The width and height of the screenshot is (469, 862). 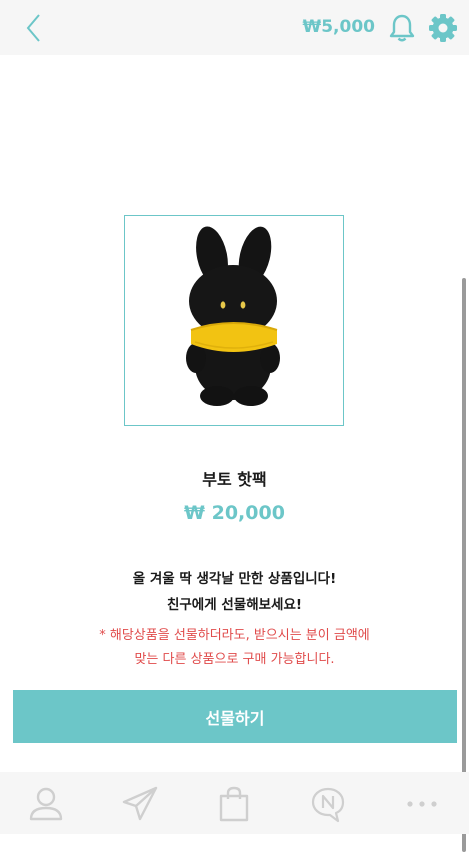 I want to click on notice-line-1: * 해당상품을 선물하더라도, 받으시는 분이 금액에, so click(x=234, y=635).